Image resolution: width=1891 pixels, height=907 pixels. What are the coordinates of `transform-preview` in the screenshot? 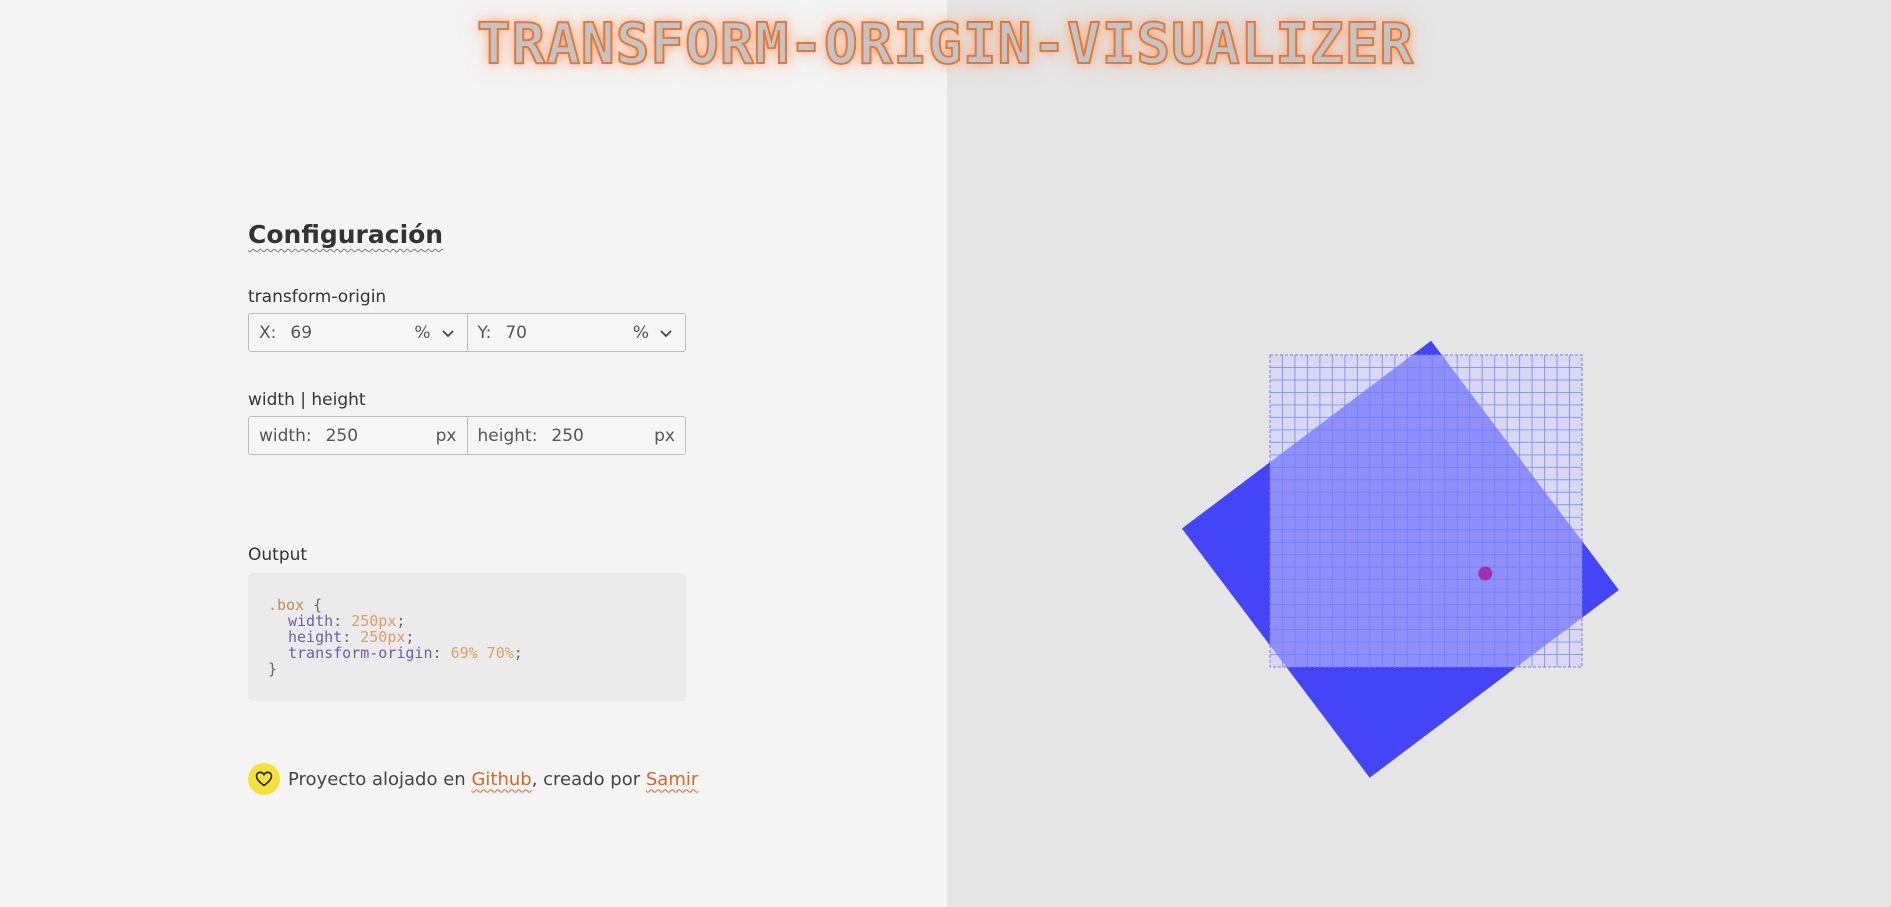 It's located at (1400, 559).